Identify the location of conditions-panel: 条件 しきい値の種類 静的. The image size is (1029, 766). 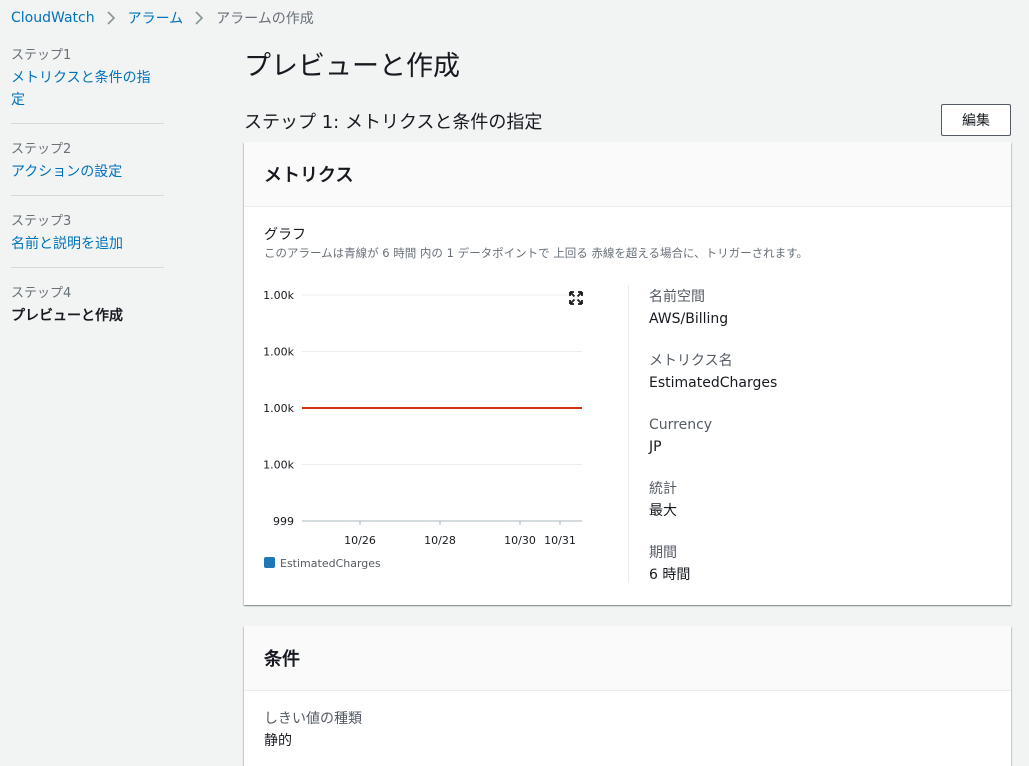
(627, 696).